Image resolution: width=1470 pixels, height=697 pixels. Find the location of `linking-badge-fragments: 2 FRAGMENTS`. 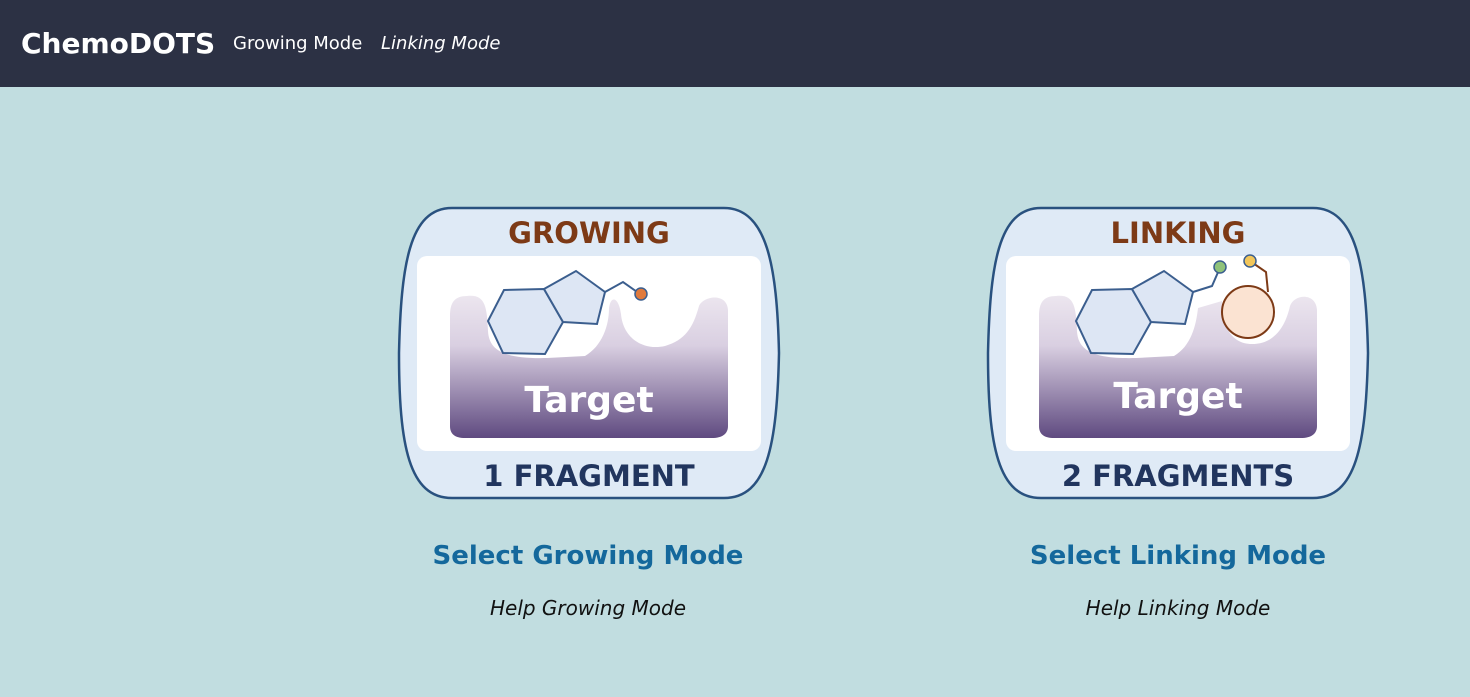

linking-badge-fragments: 2 FRAGMENTS is located at coordinates (1178, 476).